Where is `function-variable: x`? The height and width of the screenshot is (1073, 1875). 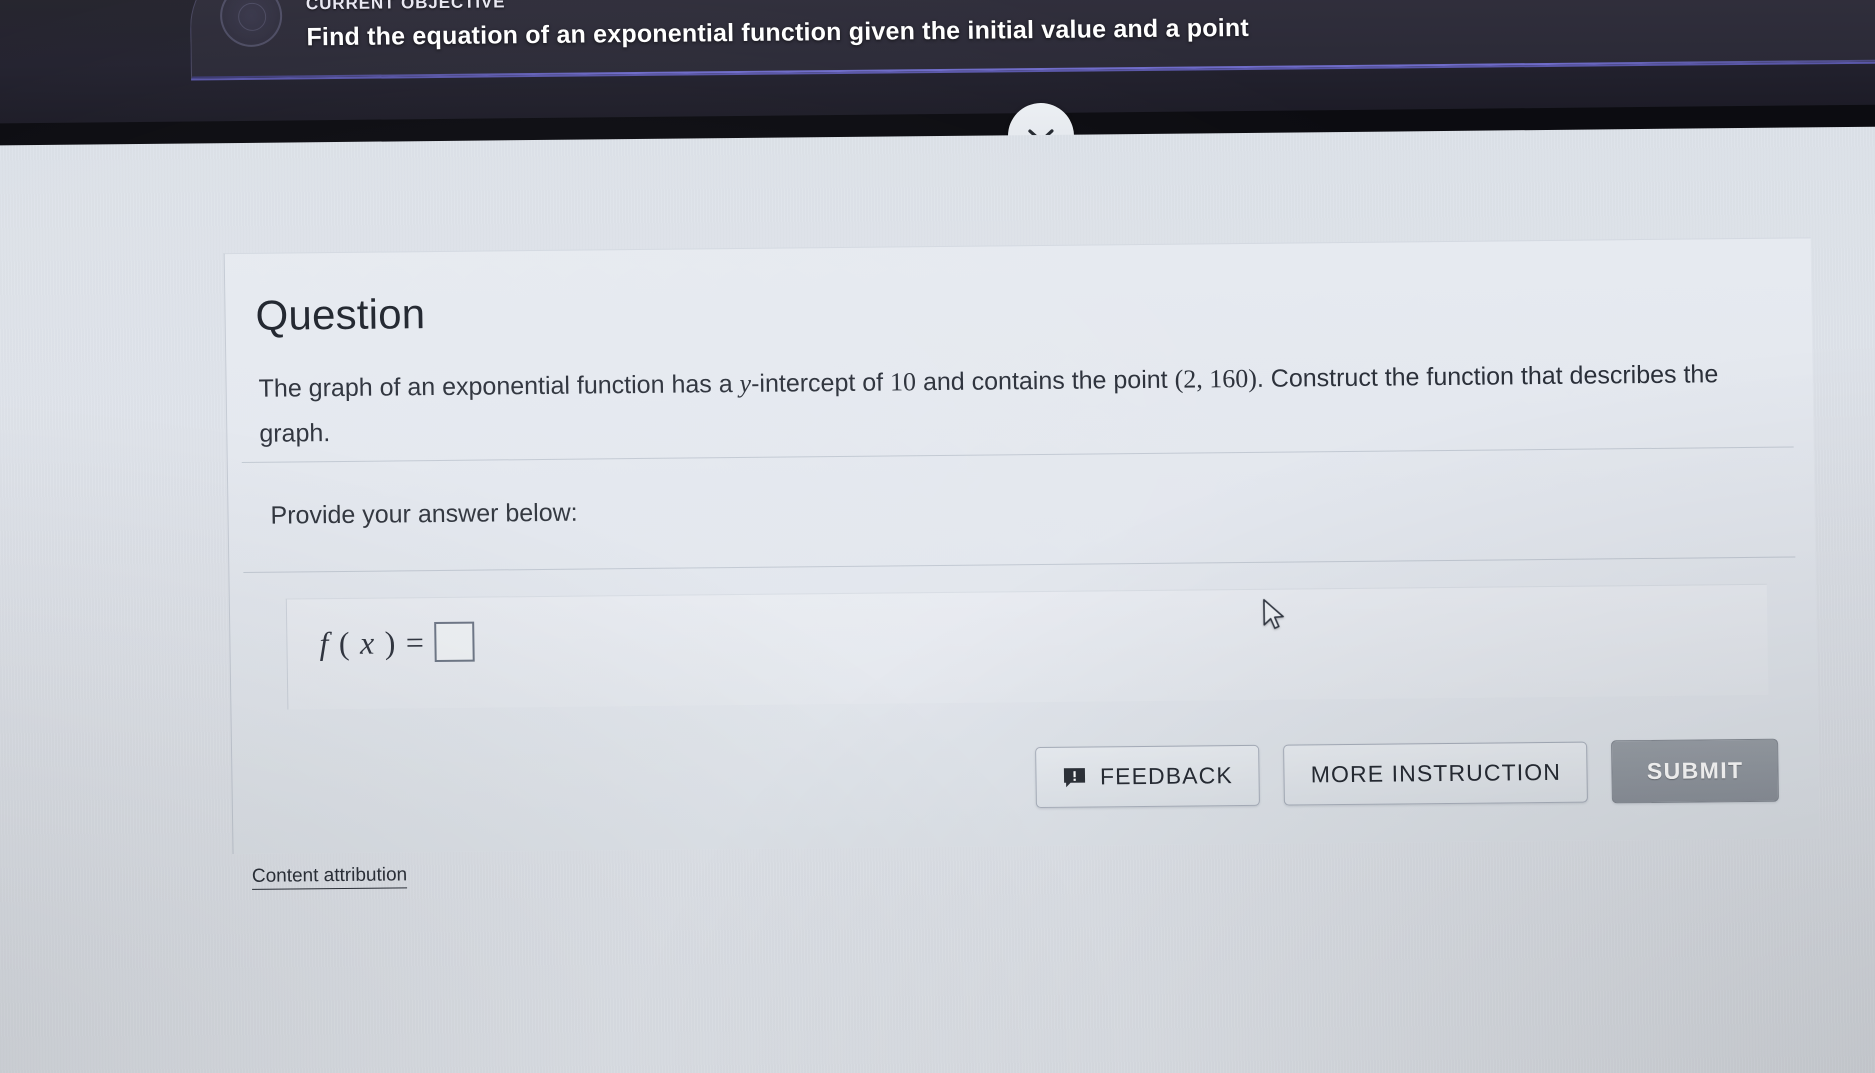
function-variable: x is located at coordinates (367, 642).